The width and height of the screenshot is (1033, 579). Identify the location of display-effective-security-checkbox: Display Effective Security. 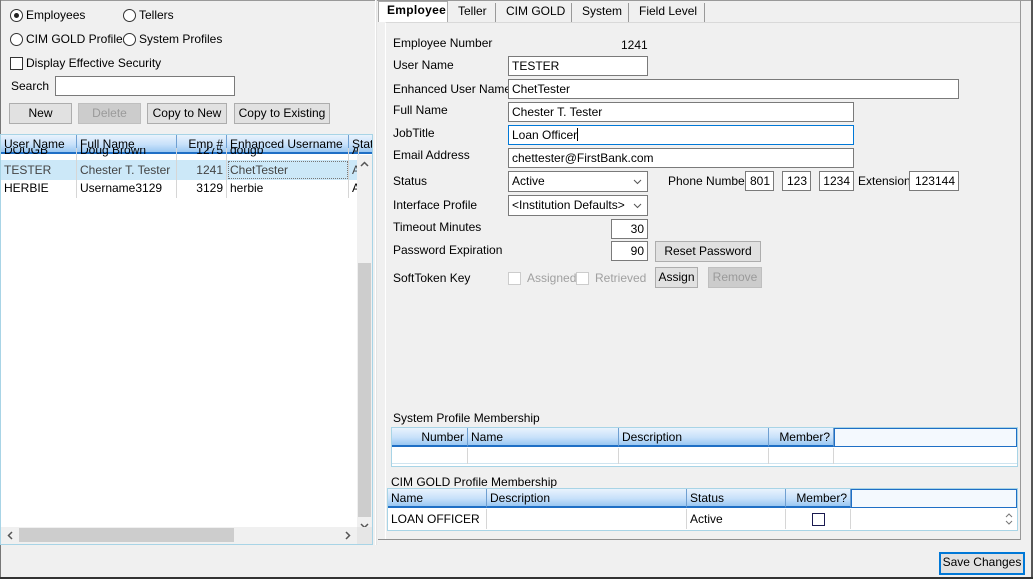
(85, 63).